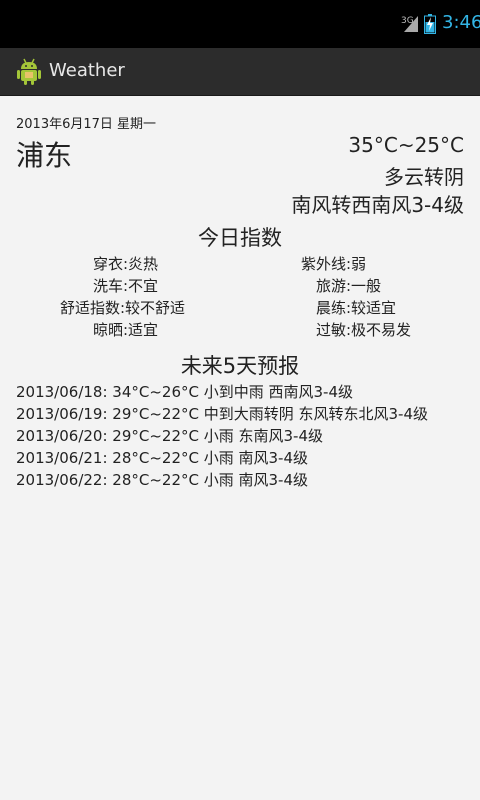 The image size is (480, 800). What do you see at coordinates (349, 286) in the screenshot?
I see `index-travel: 旅游:一般` at bounding box center [349, 286].